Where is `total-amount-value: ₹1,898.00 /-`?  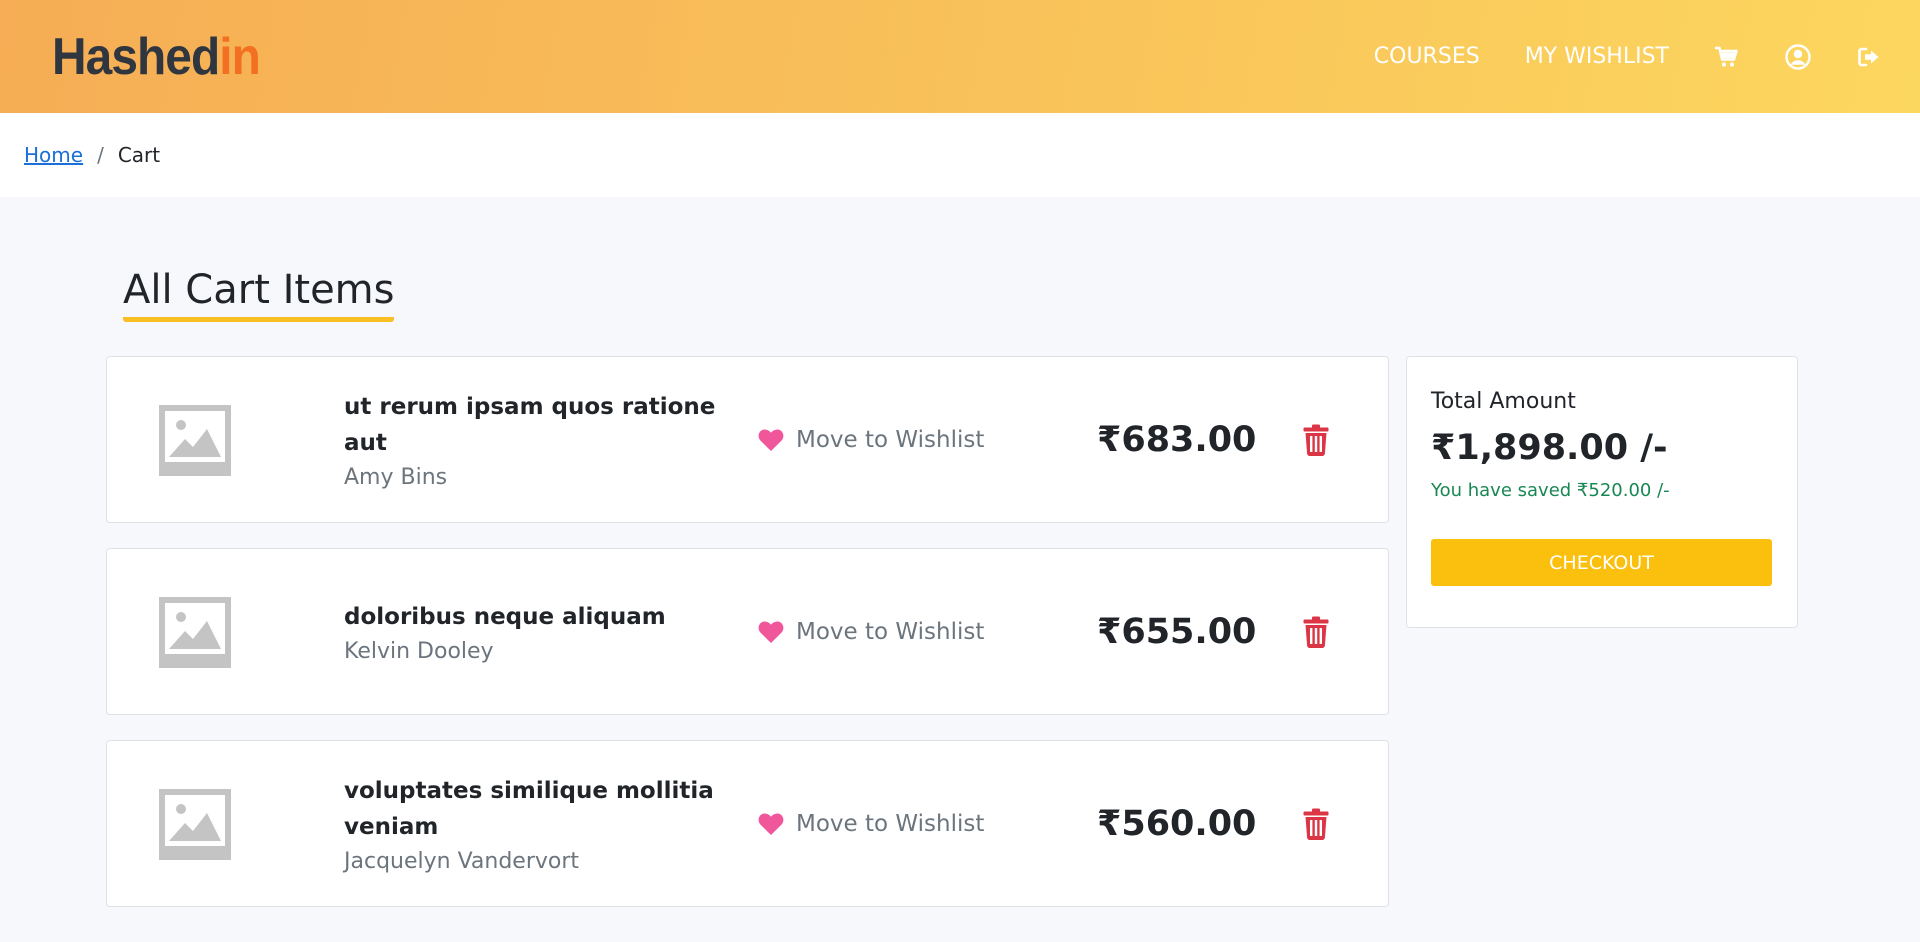 total-amount-value: ₹1,898.00 /- is located at coordinates (1549, 448).